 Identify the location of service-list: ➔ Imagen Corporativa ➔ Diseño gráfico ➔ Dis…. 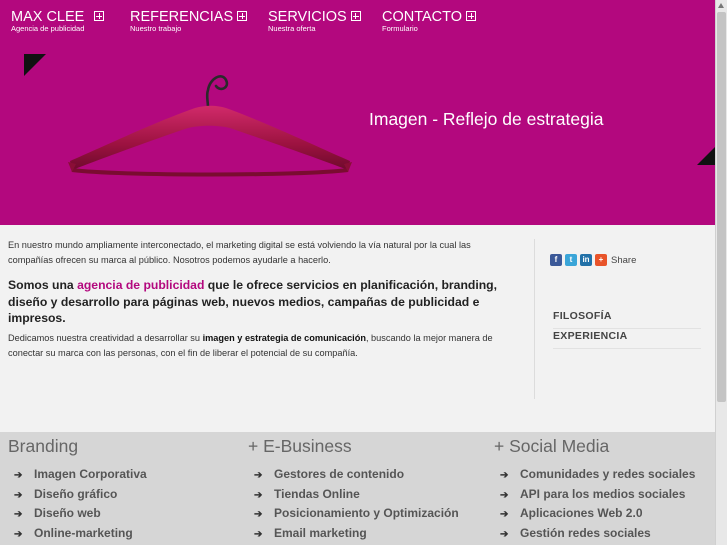
(77, 506).